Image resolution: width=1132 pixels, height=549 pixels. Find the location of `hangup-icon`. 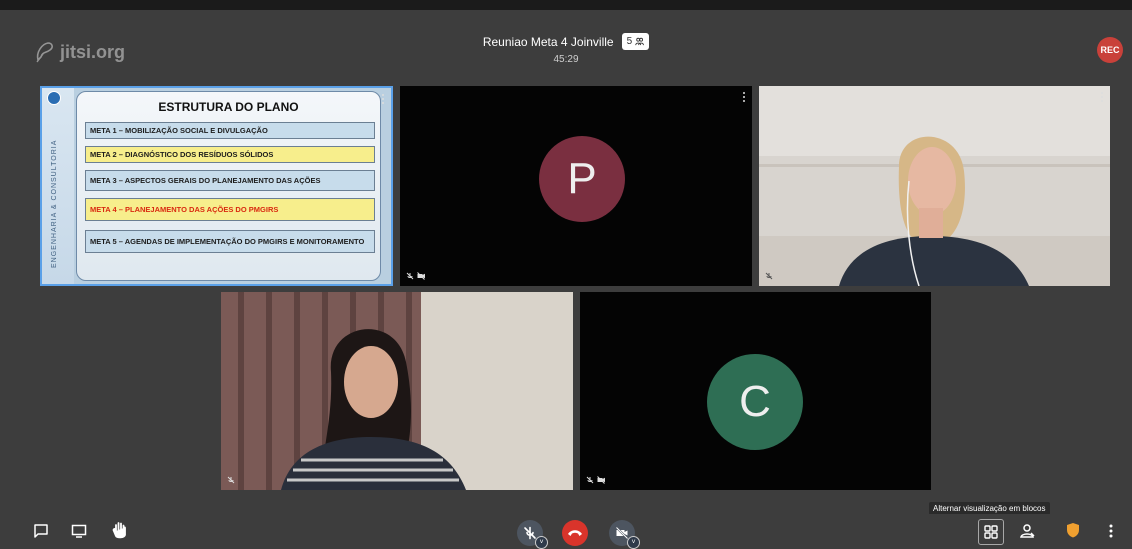

hangup-icon is located at coordinates (575, 533).